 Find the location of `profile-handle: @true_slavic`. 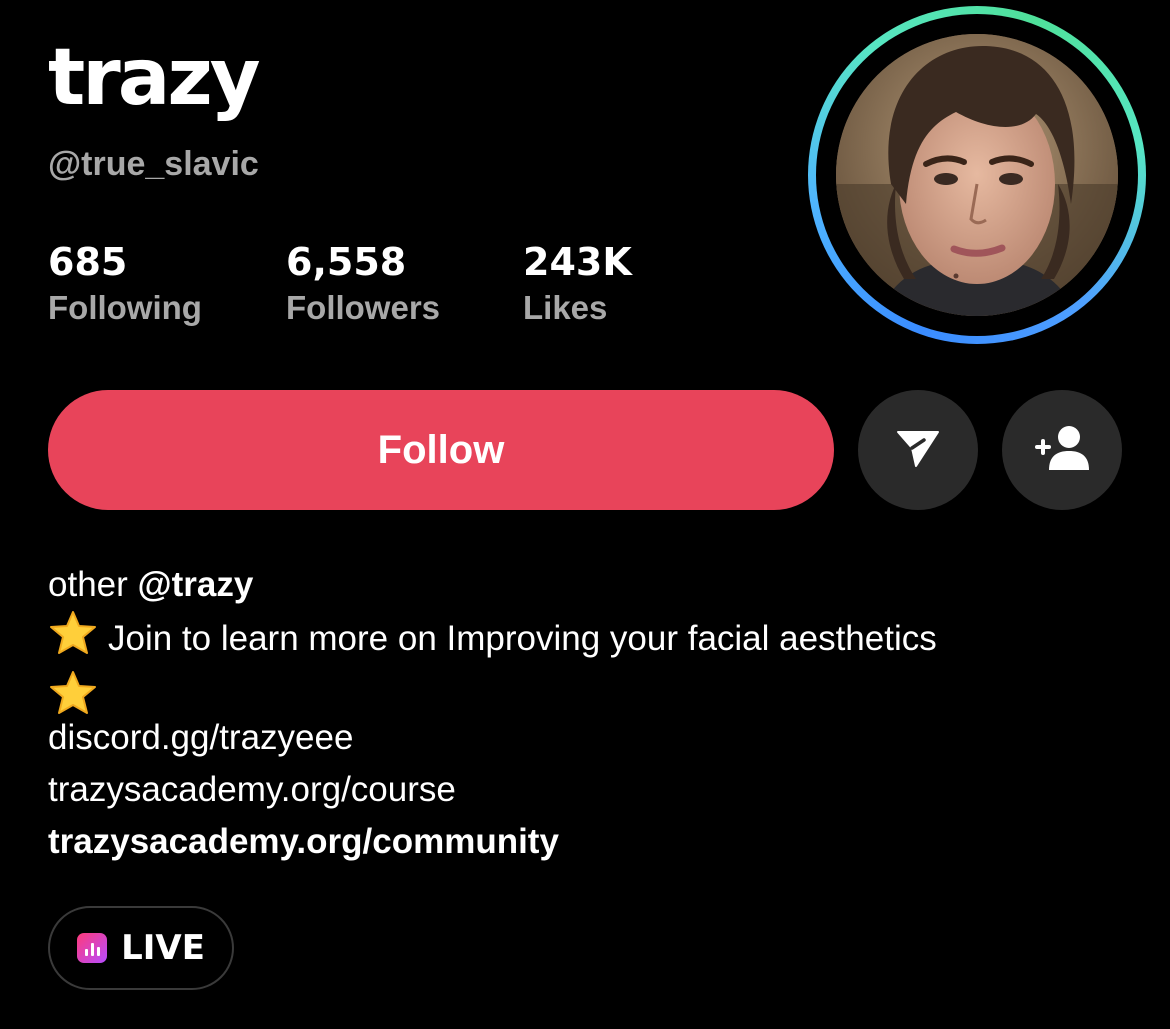

profile-handle: @true_slavic is located at coordinates (153, 164).